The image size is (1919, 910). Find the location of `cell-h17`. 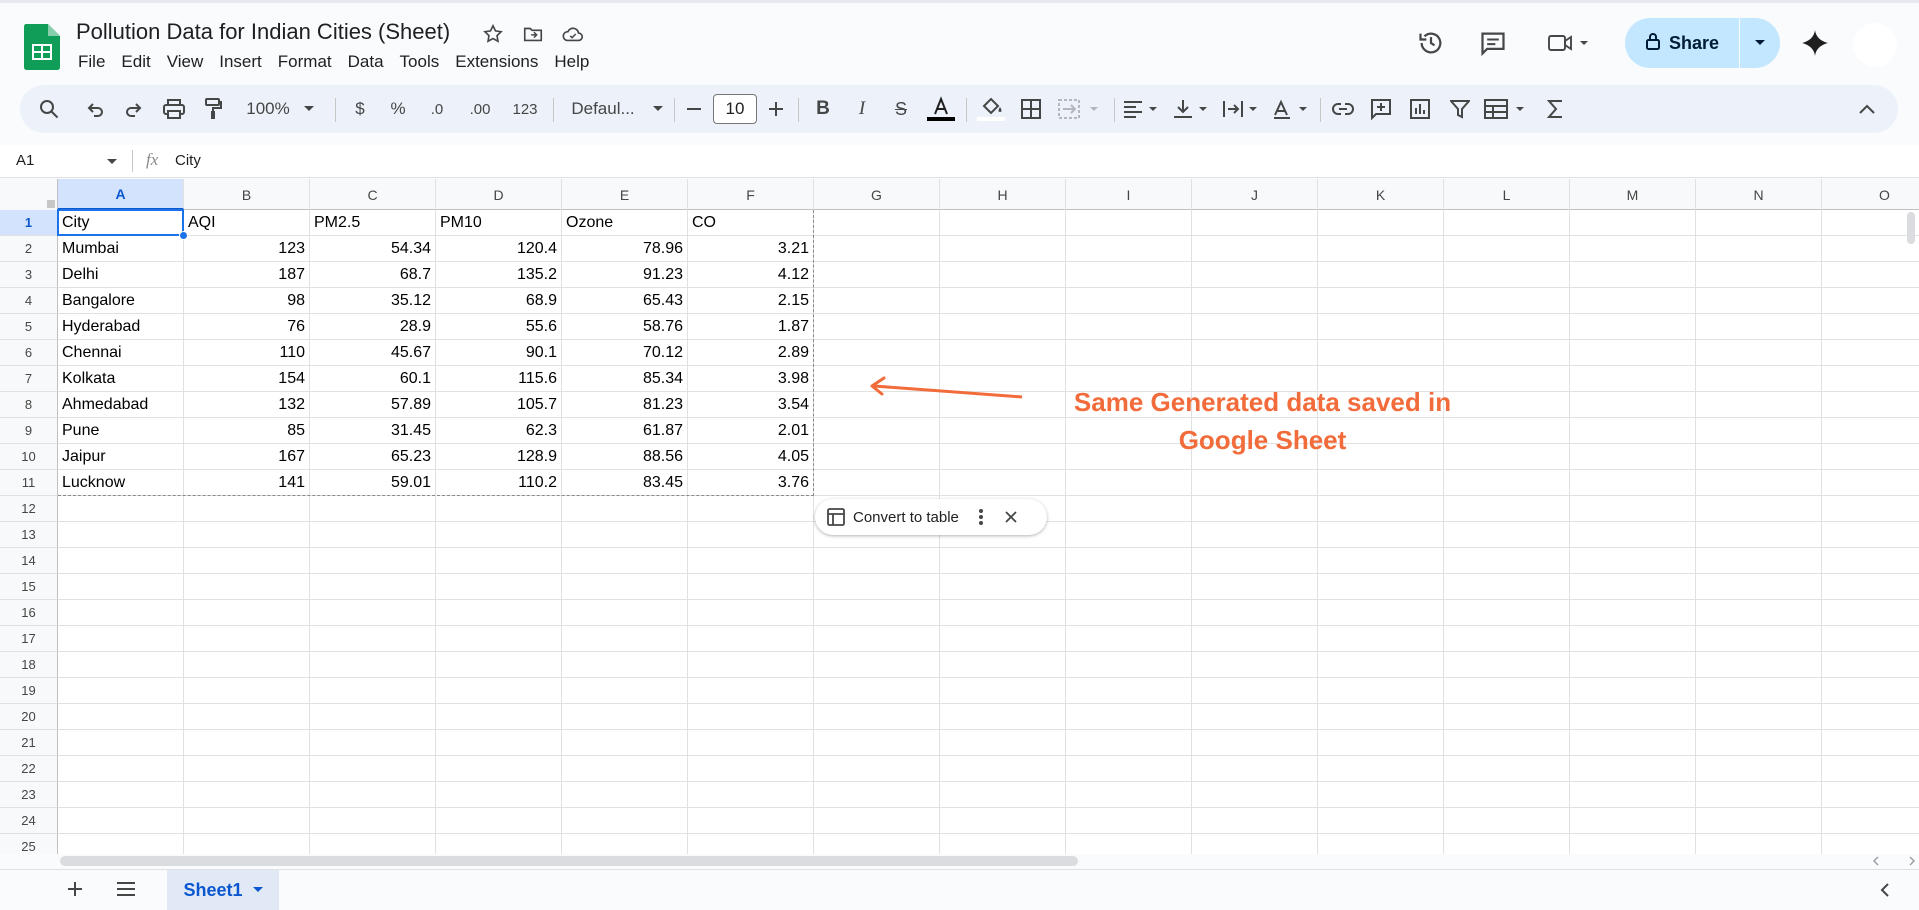

cell-h17 is located at coordinates (1003, 639).